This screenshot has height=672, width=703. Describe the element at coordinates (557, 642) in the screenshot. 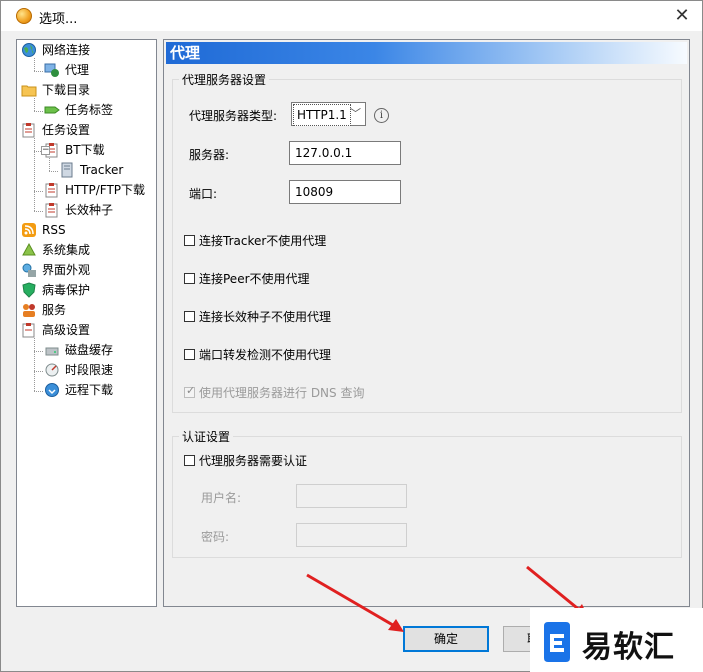

I see `watermark-logo` at that location.